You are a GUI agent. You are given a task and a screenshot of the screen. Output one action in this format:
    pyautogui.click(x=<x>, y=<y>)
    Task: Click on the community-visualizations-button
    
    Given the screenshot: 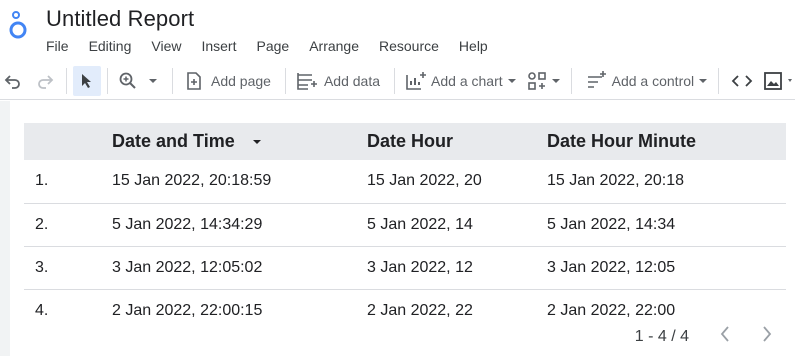 What is the action you would take?
    pyautogui.click(x=544, y=81)
    